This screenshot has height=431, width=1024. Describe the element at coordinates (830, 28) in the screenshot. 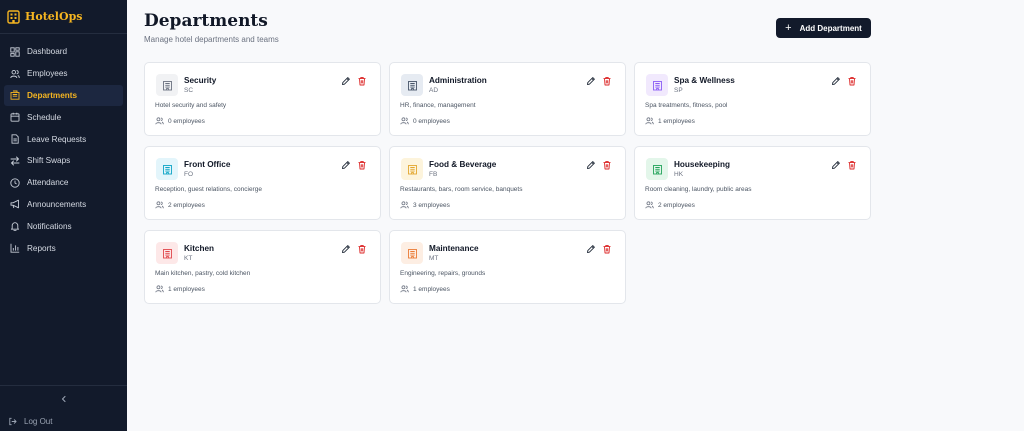

I see `add-department-label: Add Department` at that location.